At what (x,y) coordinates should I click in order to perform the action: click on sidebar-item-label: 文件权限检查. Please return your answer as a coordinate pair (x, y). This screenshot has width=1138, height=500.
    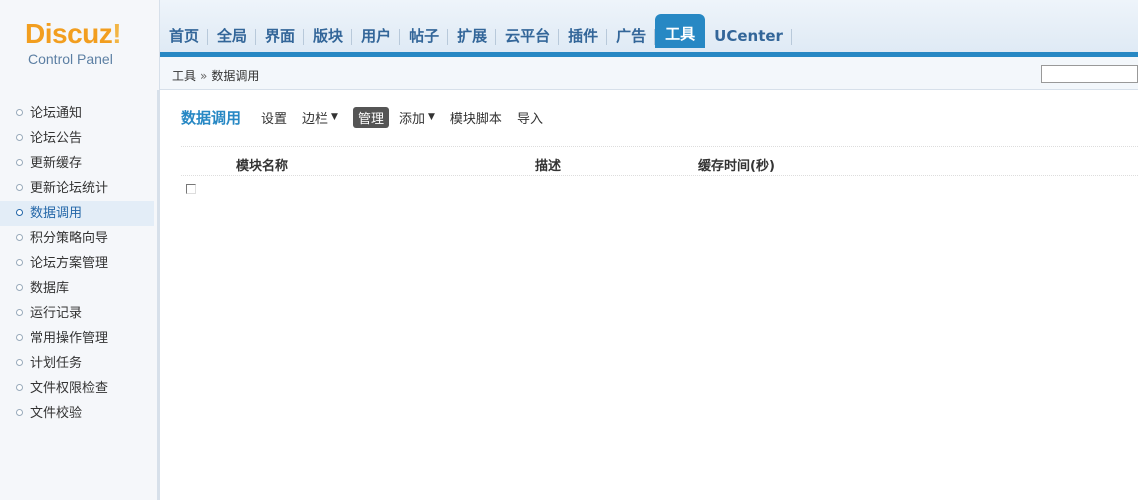
    Looking at the image, I should click on (69, 388).